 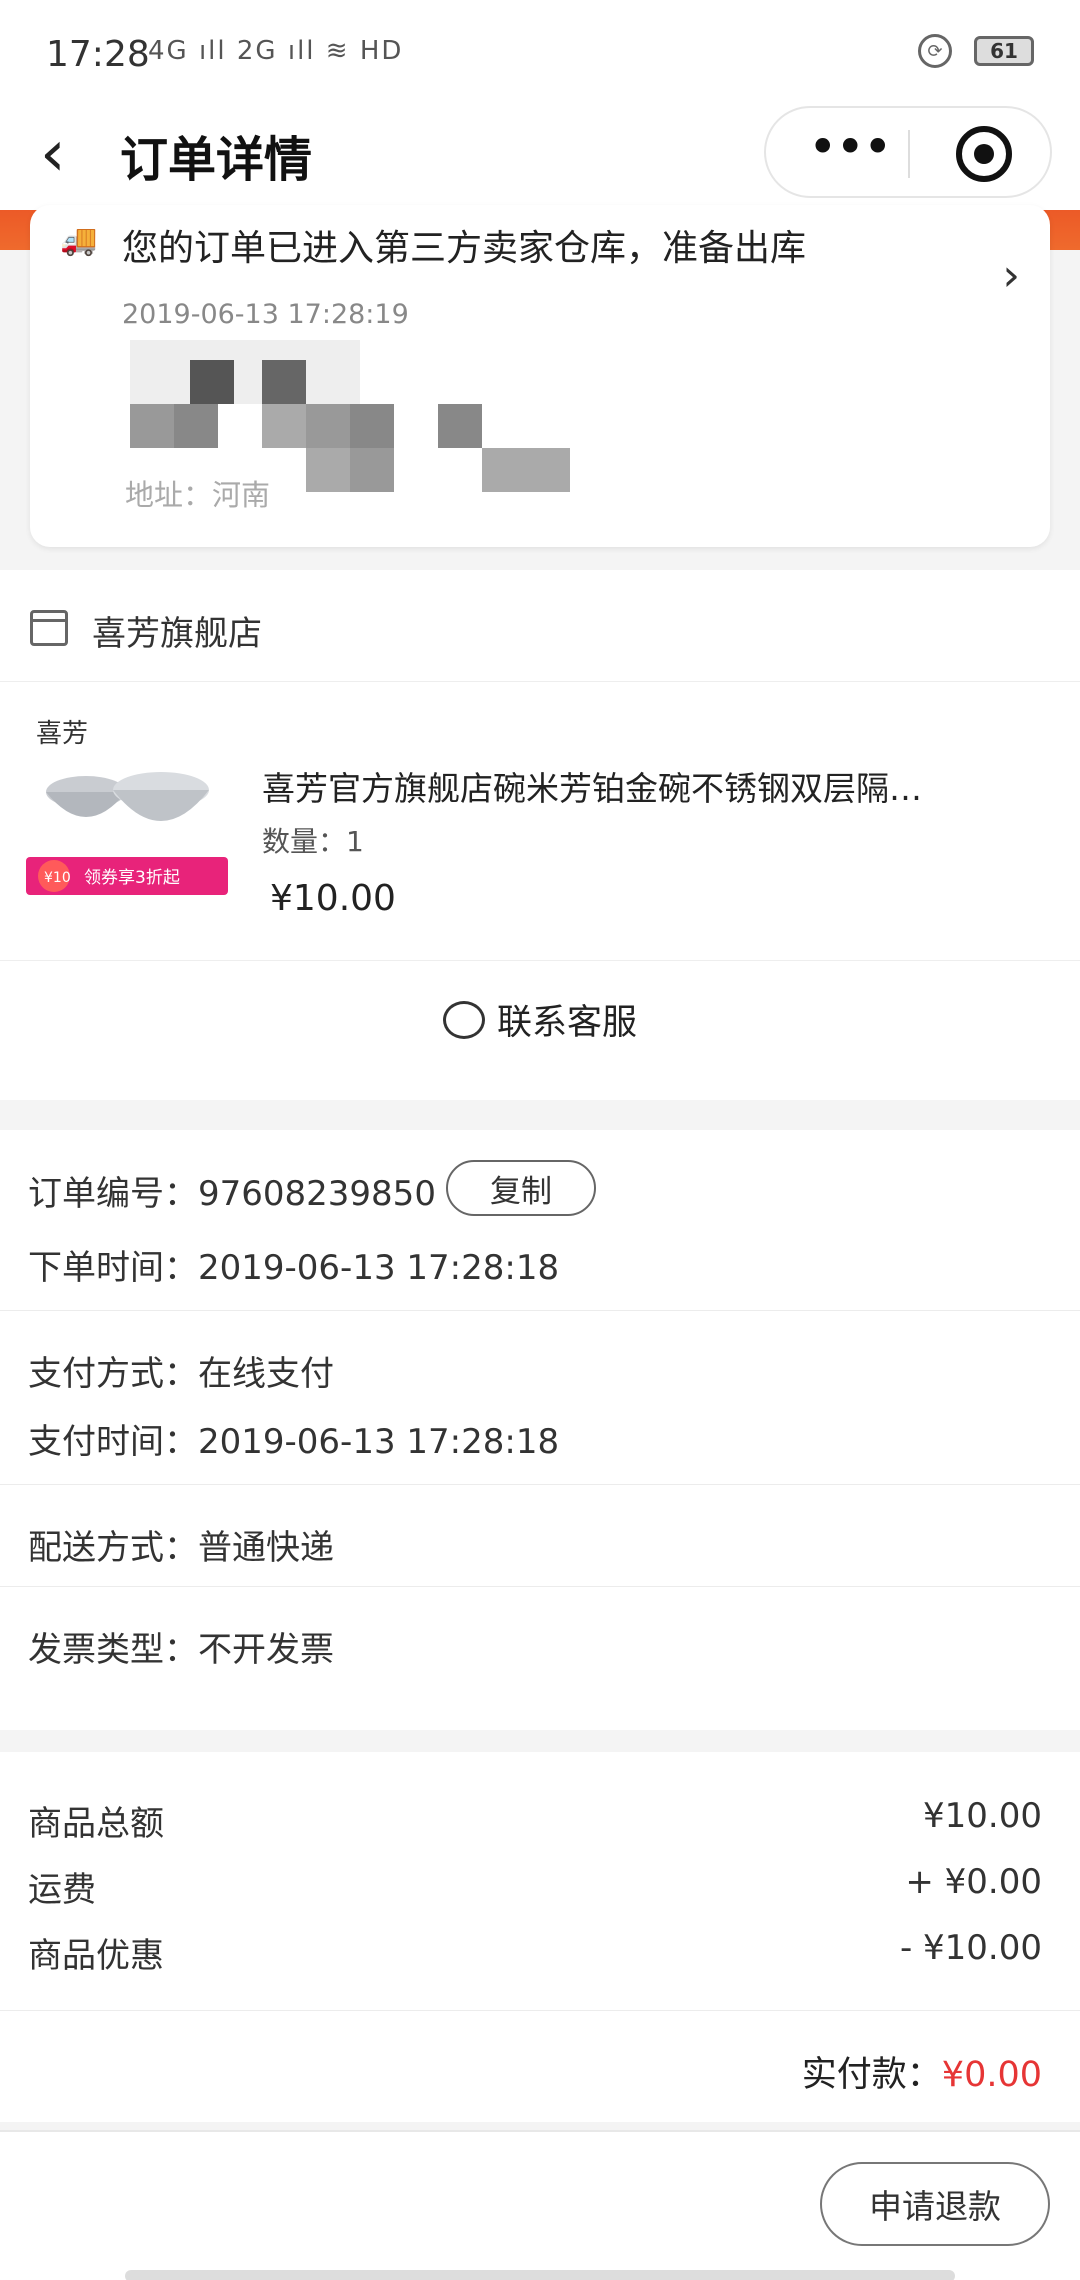 What do you see at coordinates (982, 1816) in the screenshot?
I see `goods-total-value: ¥10.00` at bounding box center [982, 1816].